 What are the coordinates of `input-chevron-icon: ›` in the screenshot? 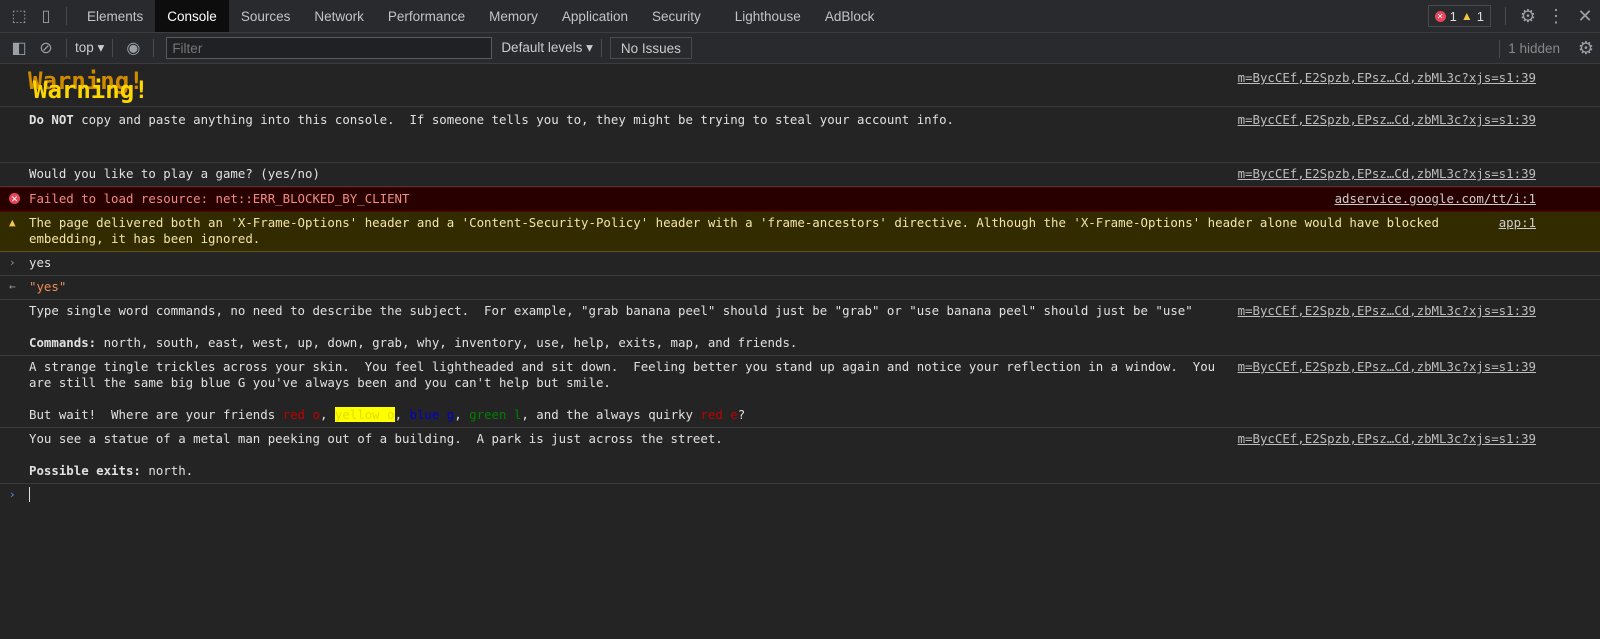 It's located at (12, 262).